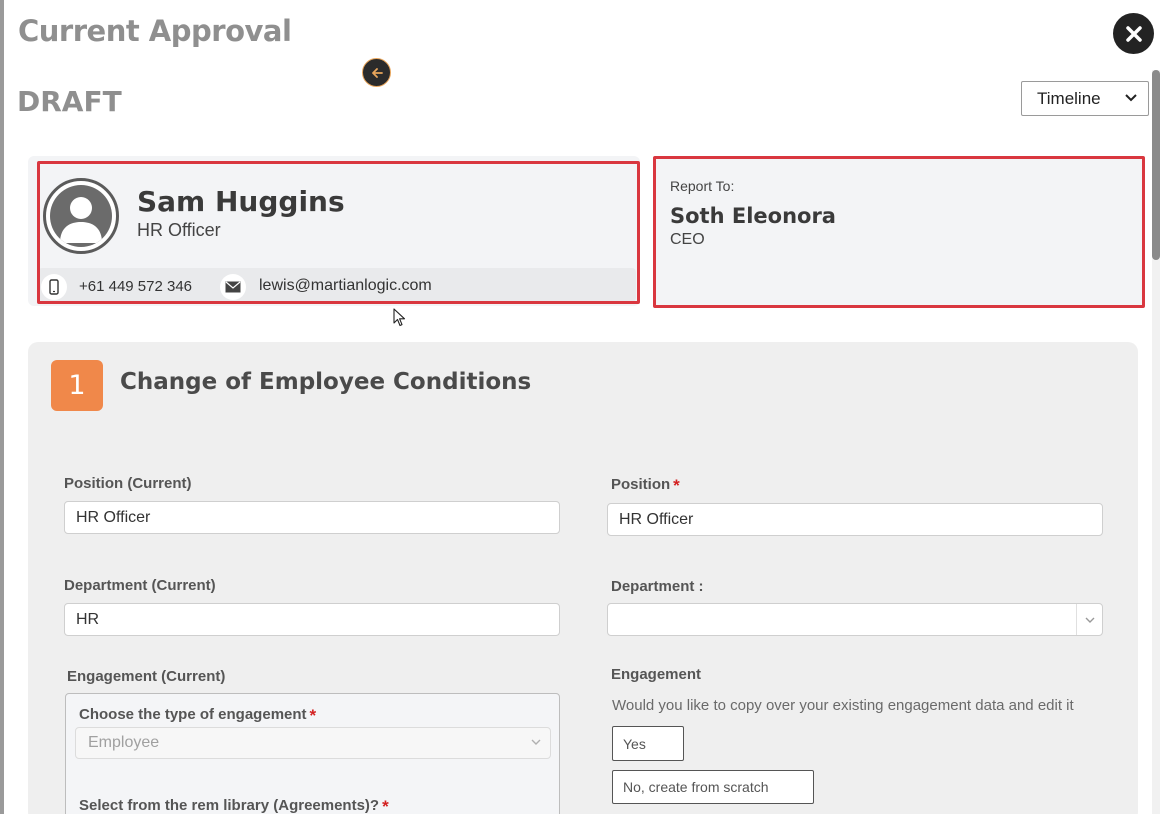  I want to click on create-from-scratch-button: No, create from scratch, so click(713, 787).